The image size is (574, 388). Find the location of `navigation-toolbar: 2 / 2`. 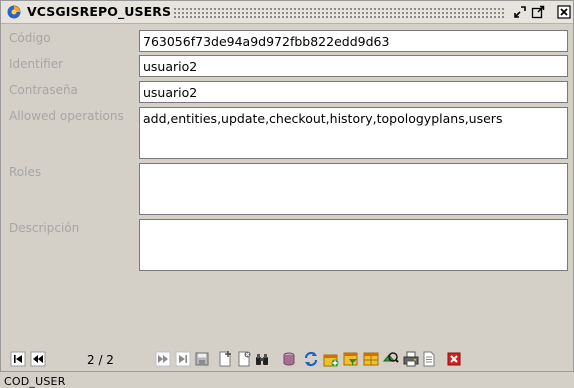

navigation-toolbar: 2 / 2 is located at coordinates (287, 359).